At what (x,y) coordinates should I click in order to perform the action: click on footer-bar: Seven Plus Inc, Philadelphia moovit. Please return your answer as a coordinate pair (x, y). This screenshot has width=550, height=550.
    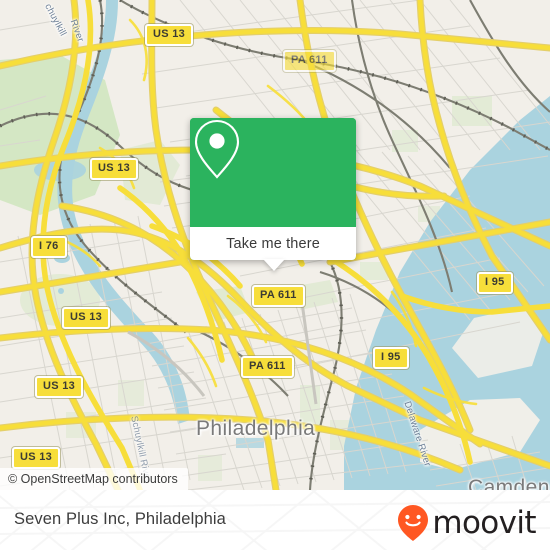
    Looking at the image, I should click on (275, 520).